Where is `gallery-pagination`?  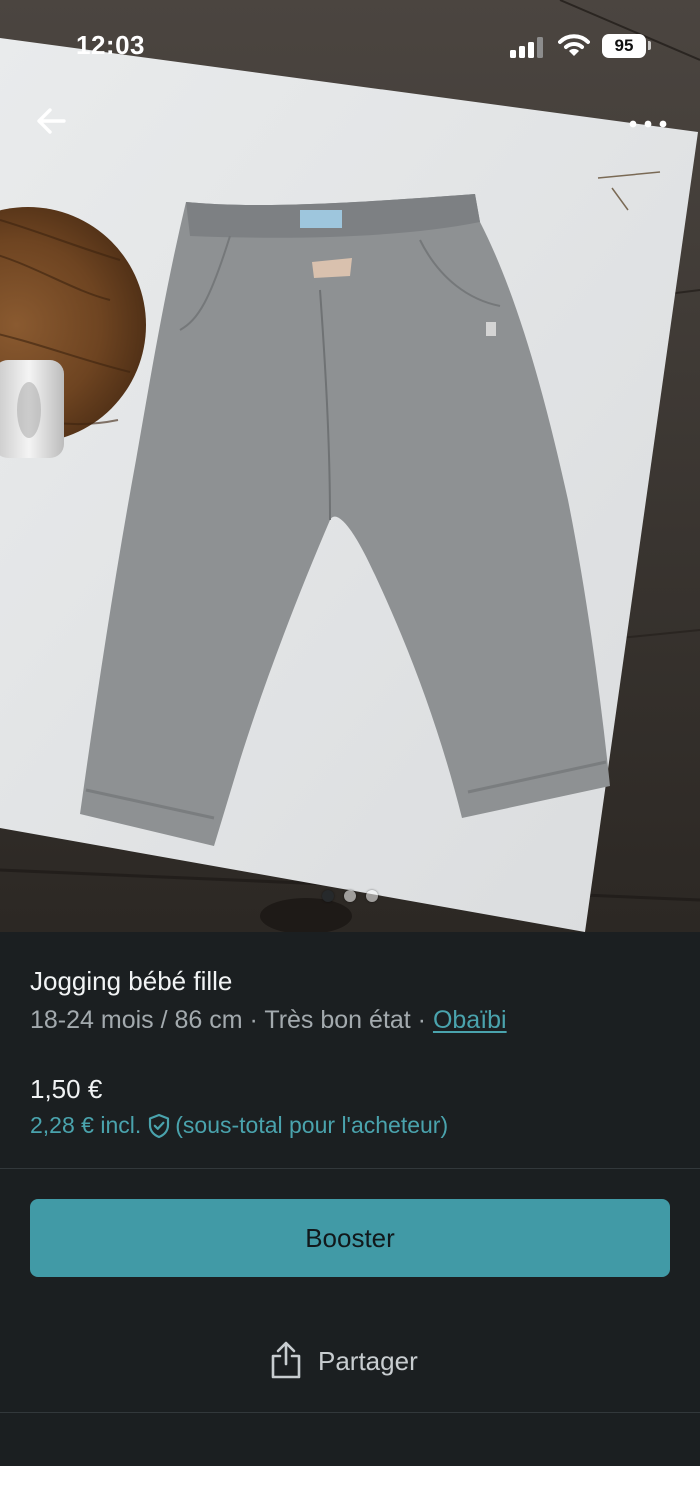 gallery-pagination is located at coordinates (350, 896).